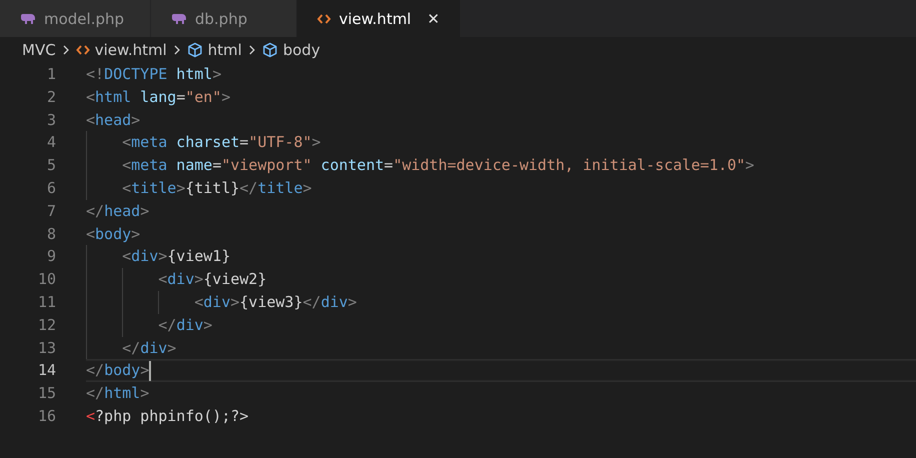  I want to click on code-line: </head>, so click(118, 211).